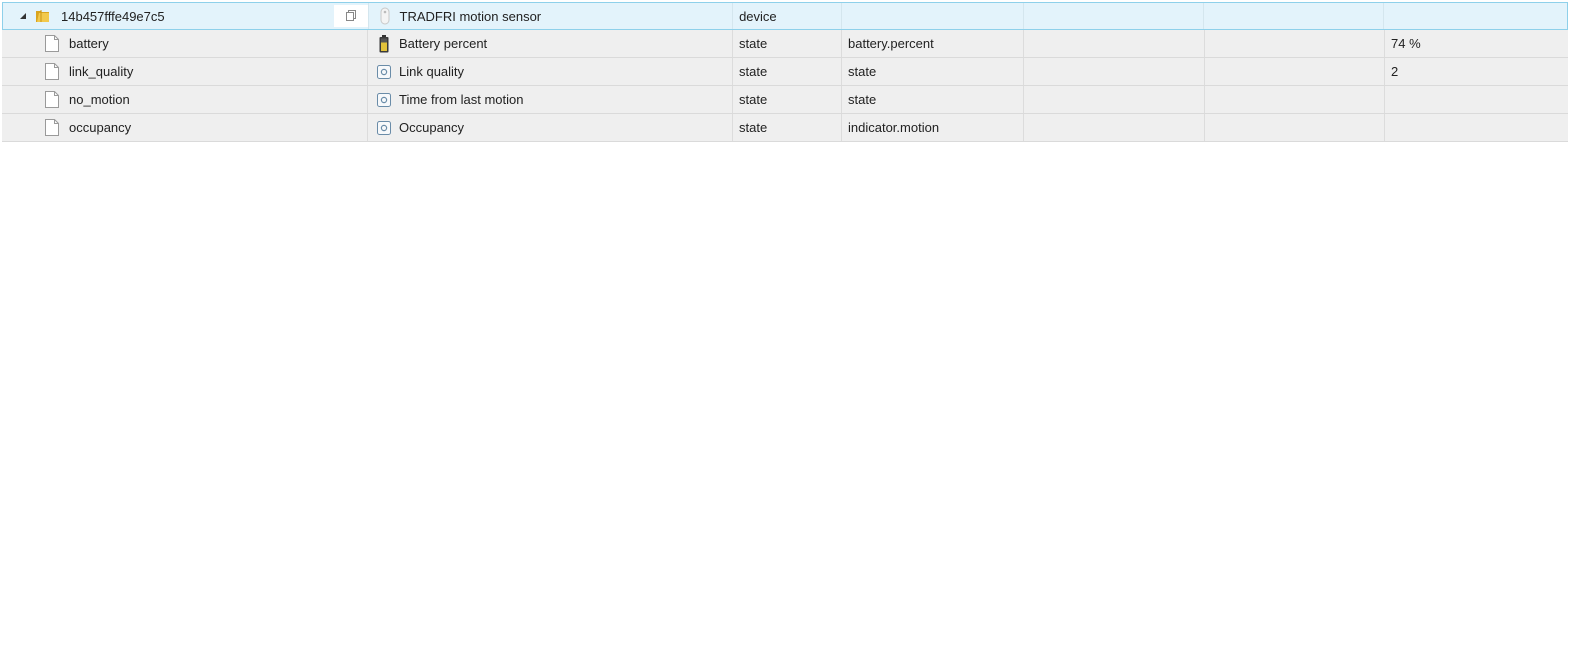 Image resolution: width=1572 pixels, height=648 pixels. I want to click on copy-id-button, so click(350, 16).